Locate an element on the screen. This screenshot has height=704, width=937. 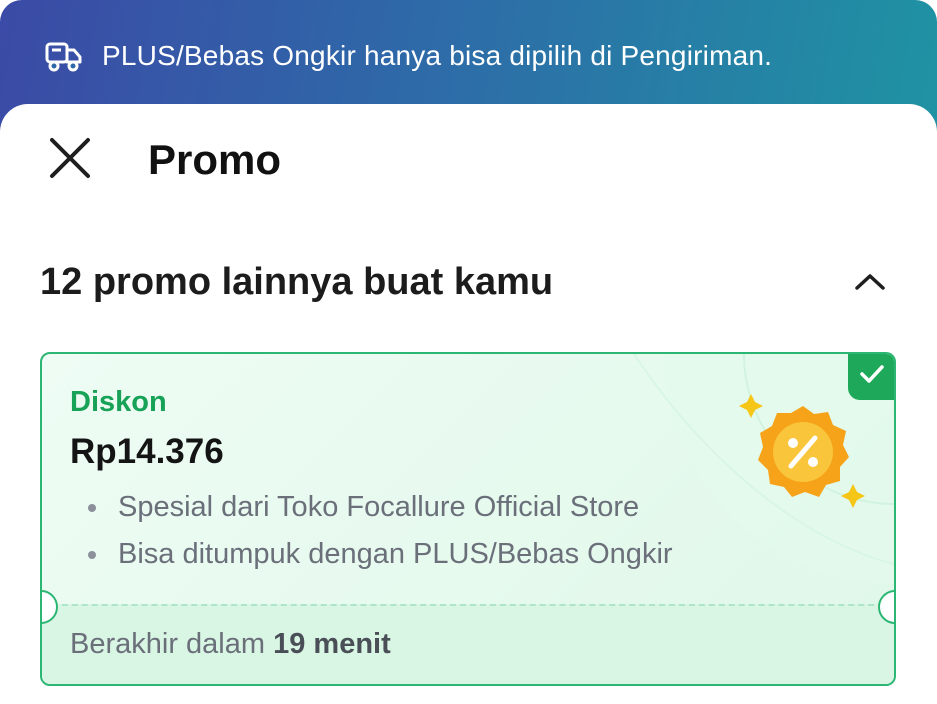
close-button is located at coordinates (70, 160).